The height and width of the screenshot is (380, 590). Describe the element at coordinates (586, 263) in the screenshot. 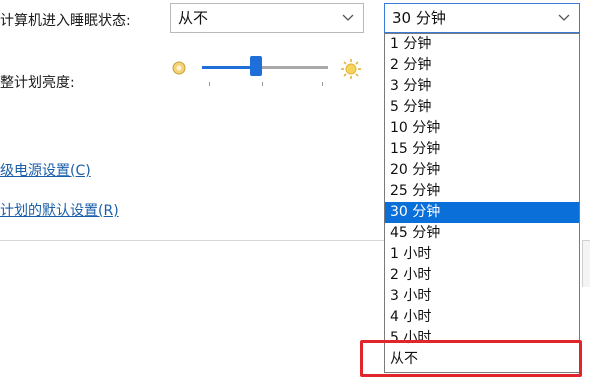

I see `partial-button-edge` at that location.